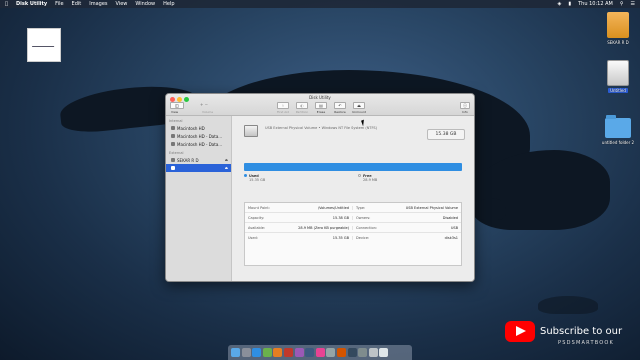  Describe the element at coordinates (569, 4) in the screenshot. I see `battery-icon: ▮` at that location.